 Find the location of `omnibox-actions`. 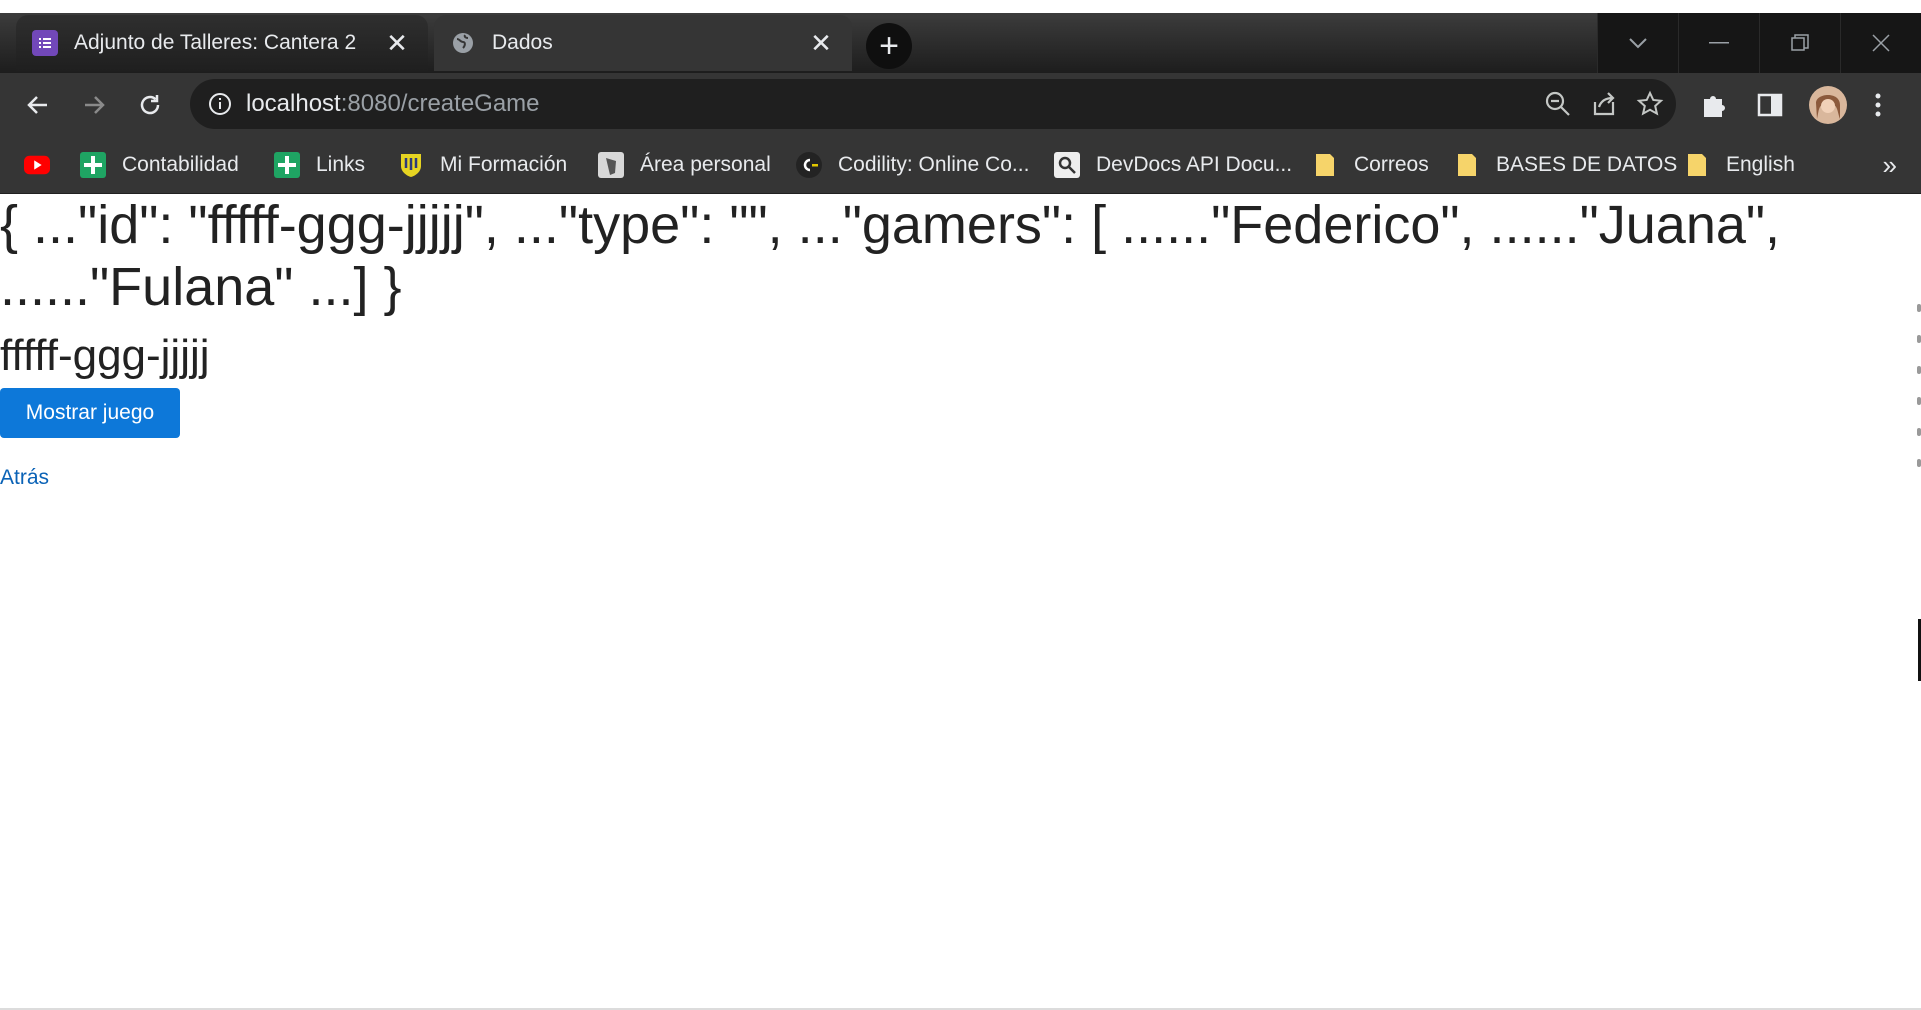

omnibox-actions is located at coordinates (1604, 104).